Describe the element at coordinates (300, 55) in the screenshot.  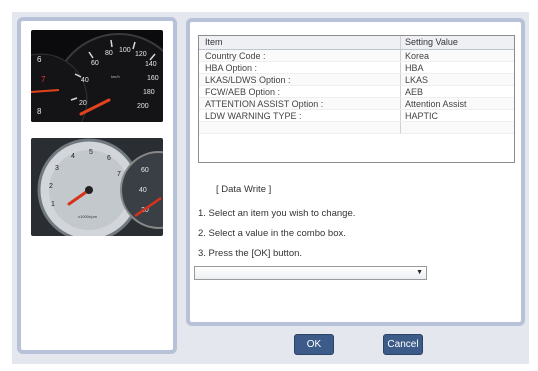
I see `row-item: Country Code :` at that location.